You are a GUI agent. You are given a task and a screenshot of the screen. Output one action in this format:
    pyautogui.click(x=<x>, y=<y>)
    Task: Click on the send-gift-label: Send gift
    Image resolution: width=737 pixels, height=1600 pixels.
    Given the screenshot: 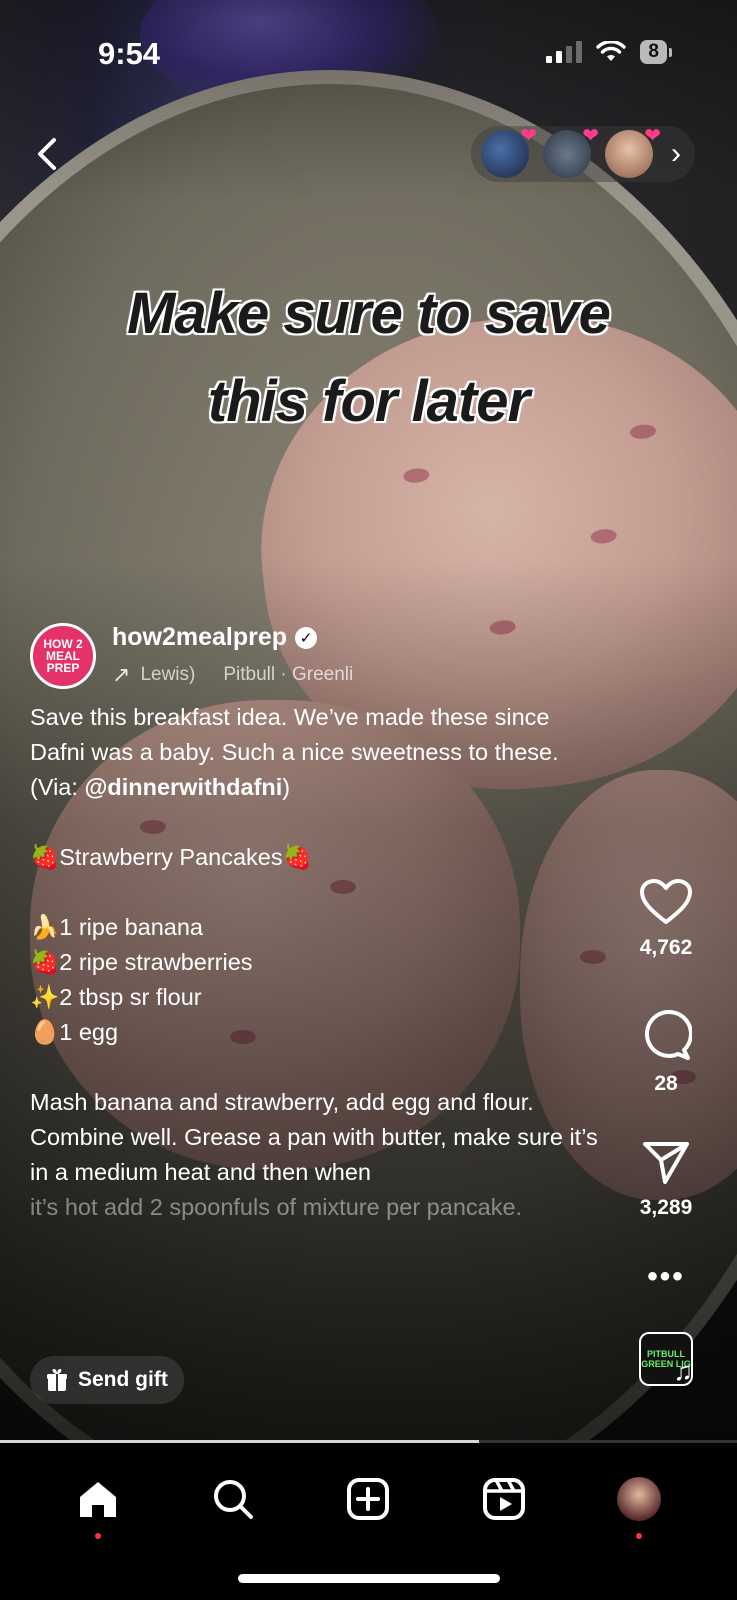 What is the action you would take?
    pyautogui.click(x=123, y=1379)
    